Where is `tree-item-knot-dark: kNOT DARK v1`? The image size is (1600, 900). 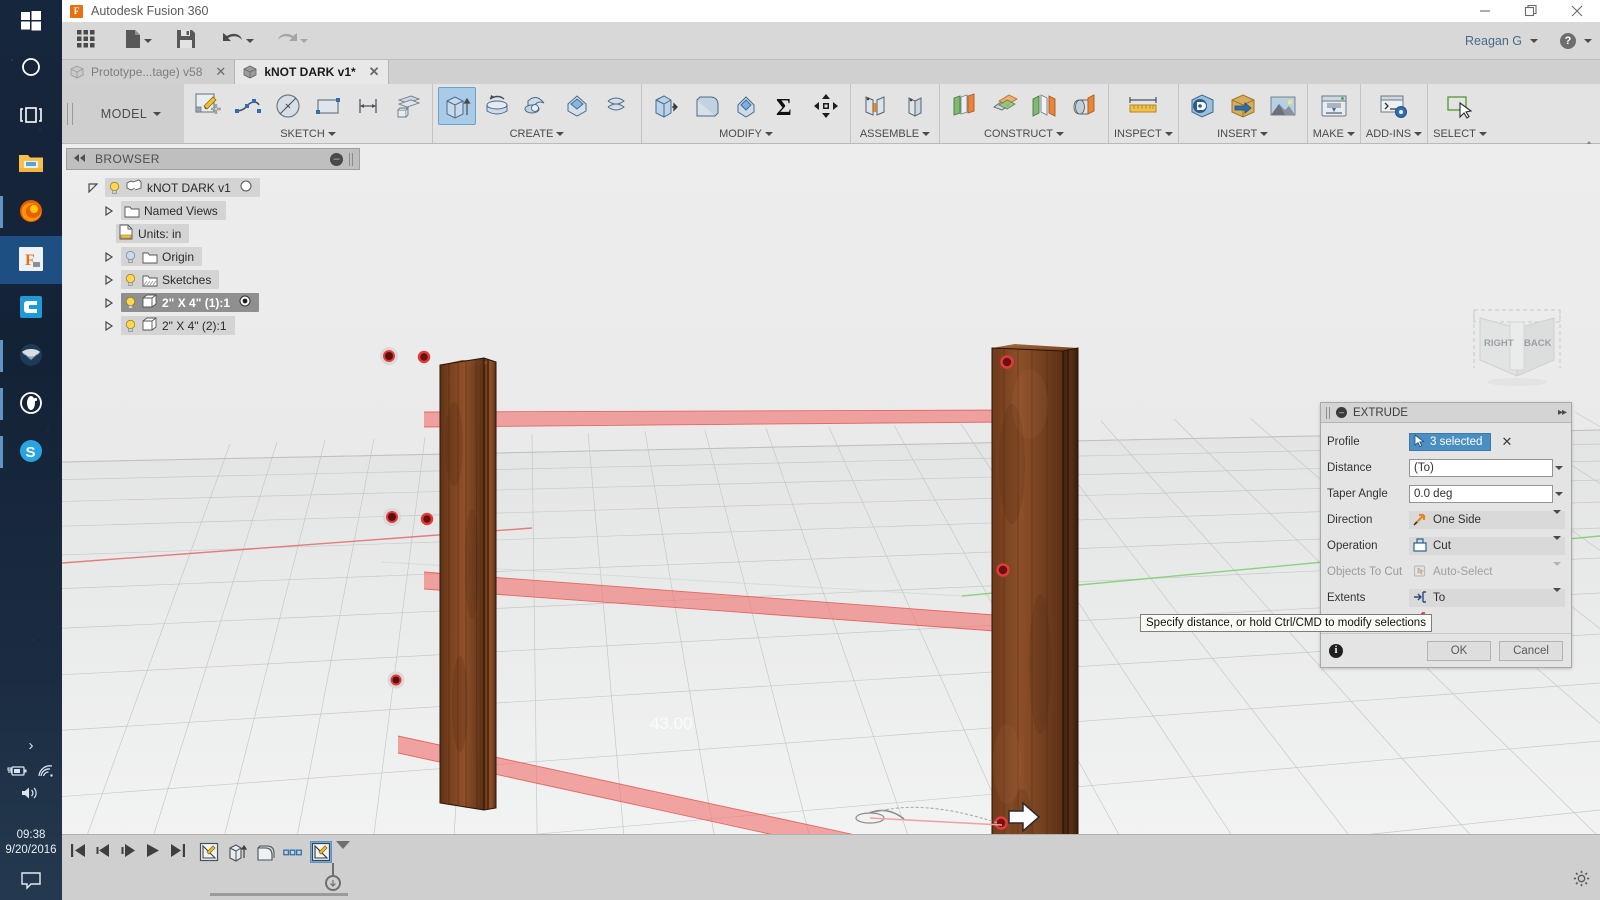
tree-item-knot-dark: kNOT DARK v1 is located at coordinates (213, 187).